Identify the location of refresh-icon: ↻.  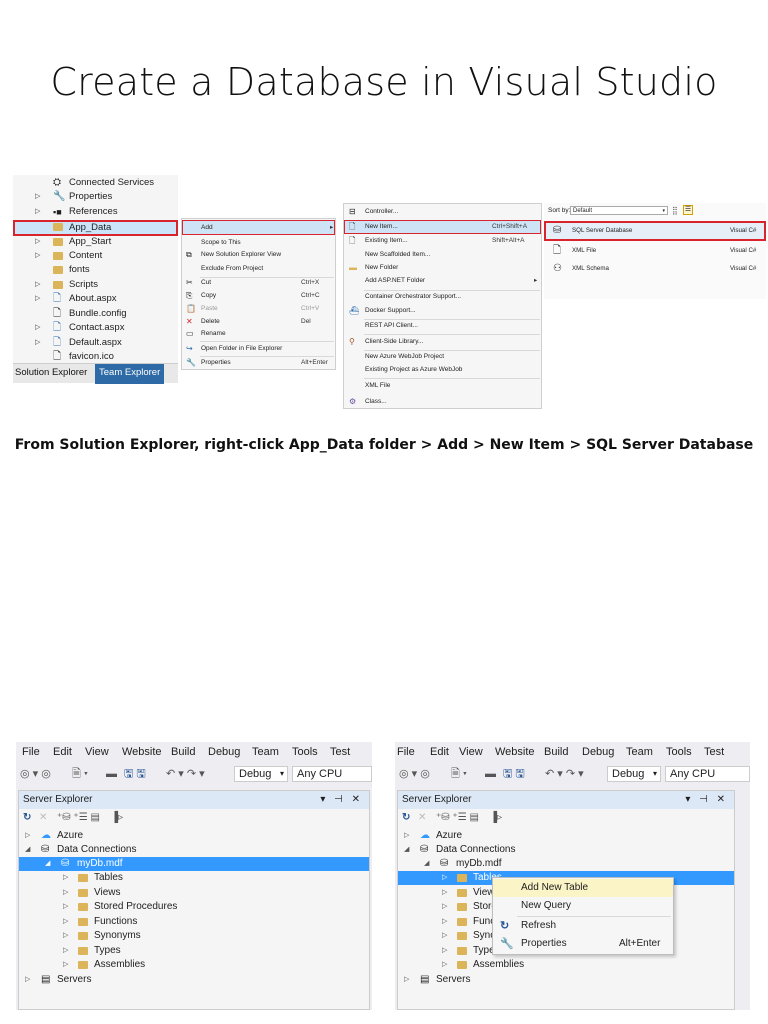
(406, 818).